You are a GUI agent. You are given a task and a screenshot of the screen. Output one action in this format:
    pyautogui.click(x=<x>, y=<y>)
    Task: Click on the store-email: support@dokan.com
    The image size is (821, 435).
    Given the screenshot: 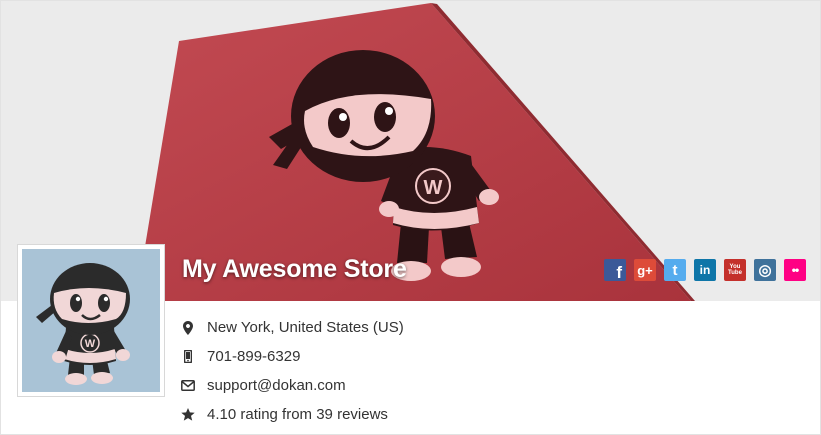 What is the action you would take?
    pyautogui.click(x=292, y=385)
    